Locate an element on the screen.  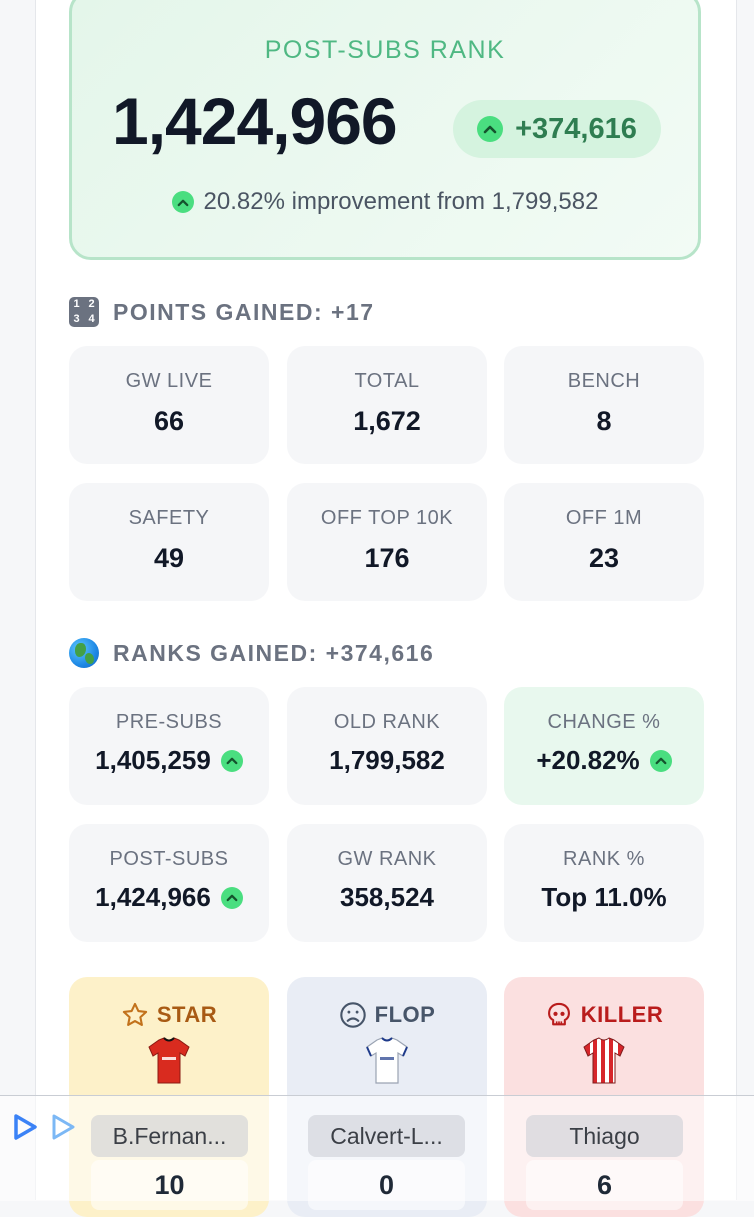
stat-card-off-1m: OFF 1M 23 is located at coordinates (604, 542).